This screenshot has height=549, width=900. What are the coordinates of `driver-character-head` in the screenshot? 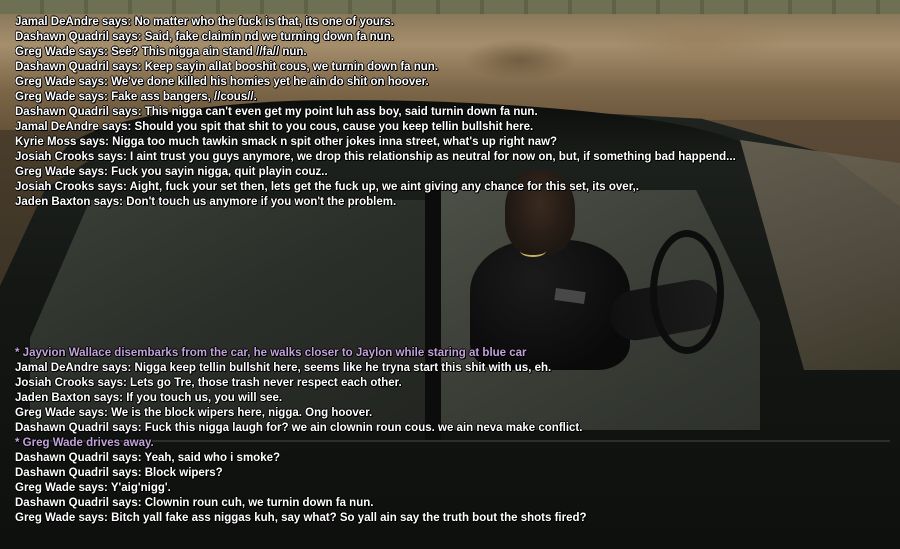 It's located at (540, 212).